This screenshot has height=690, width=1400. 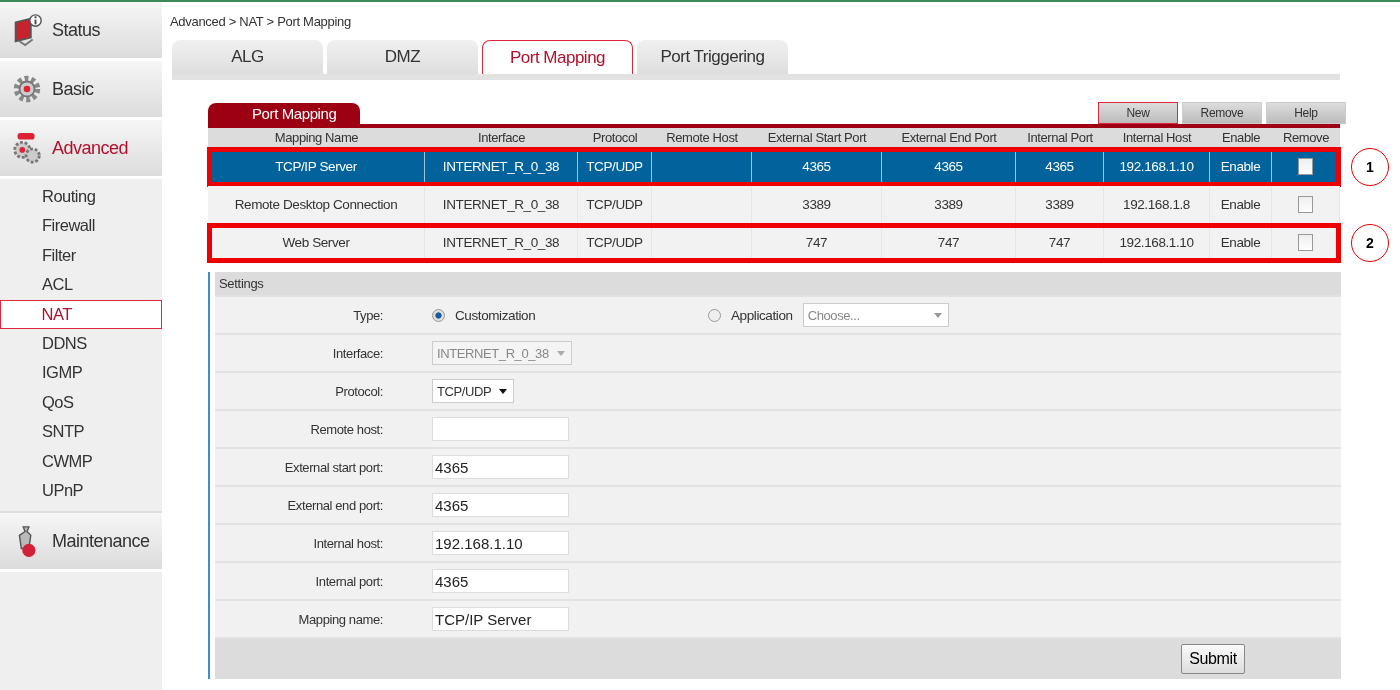 What do you see at coordinates (368, 315) in the screenshot?
I see `field-label: Type:` at bounding box center [368, 315].